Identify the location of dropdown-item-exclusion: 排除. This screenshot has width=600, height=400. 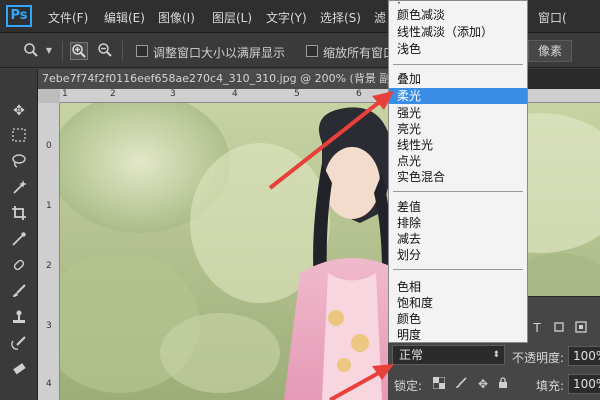
(409, 223).